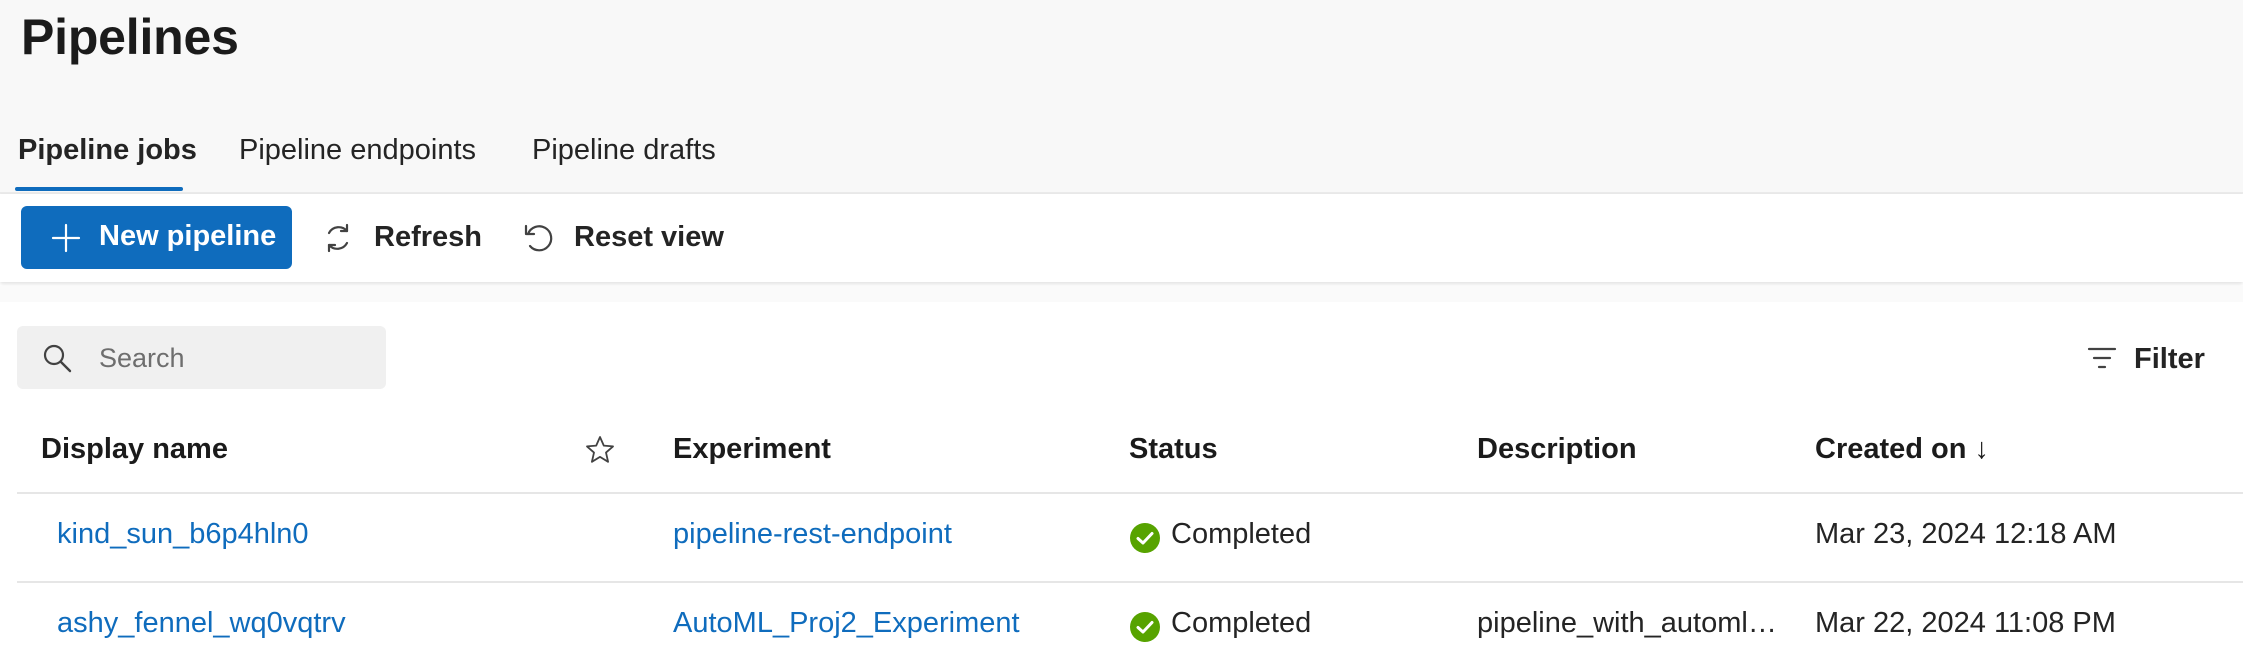  Describe the element at coordinates (1966, 534) in the screenshot. I see `created-on-text: Mar 23, 2024 12:18 AM` at that location.